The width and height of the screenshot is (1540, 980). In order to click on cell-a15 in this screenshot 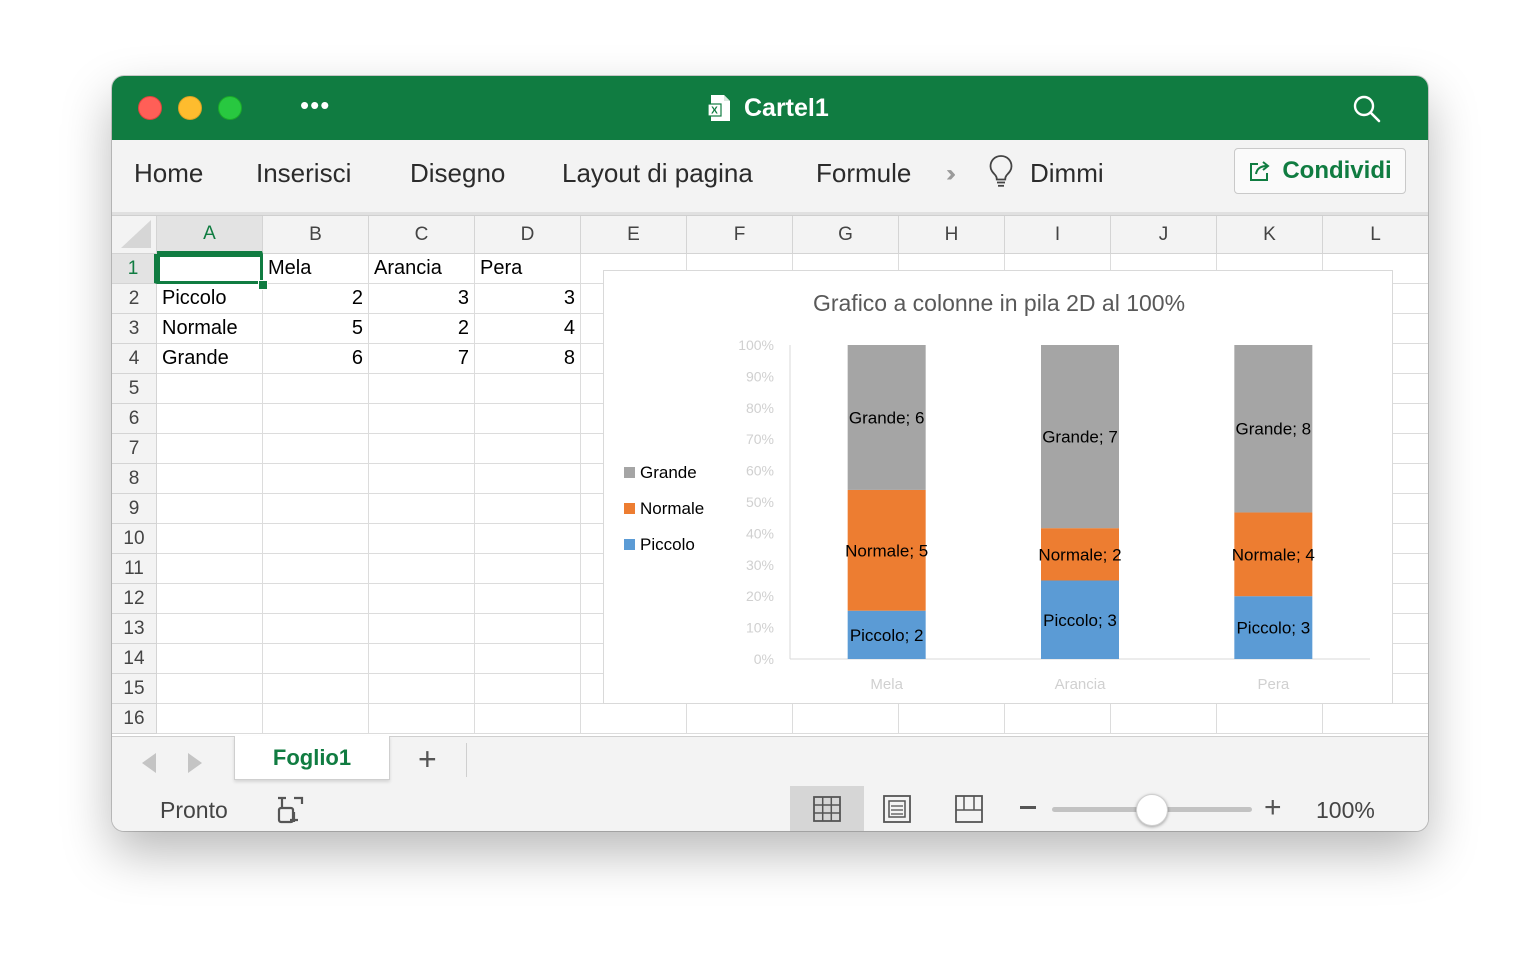, I will do `click(210, 689)`.